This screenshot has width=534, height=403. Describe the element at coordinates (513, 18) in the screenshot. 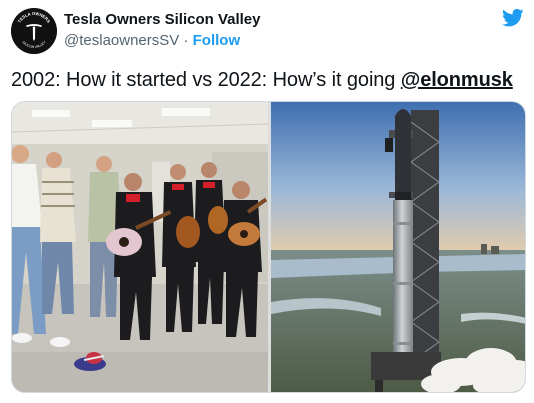

I see `twitter-bird-icon` at that location.